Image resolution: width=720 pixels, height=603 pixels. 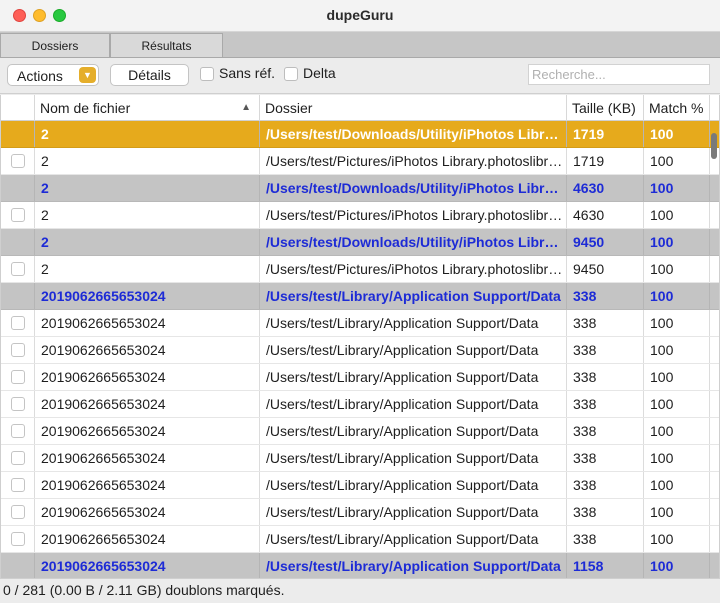 What do you see at coordinates (207, 74) in the screenshot?
I see `sans-ref-checkbox-box` at bounding box center [207, 74].